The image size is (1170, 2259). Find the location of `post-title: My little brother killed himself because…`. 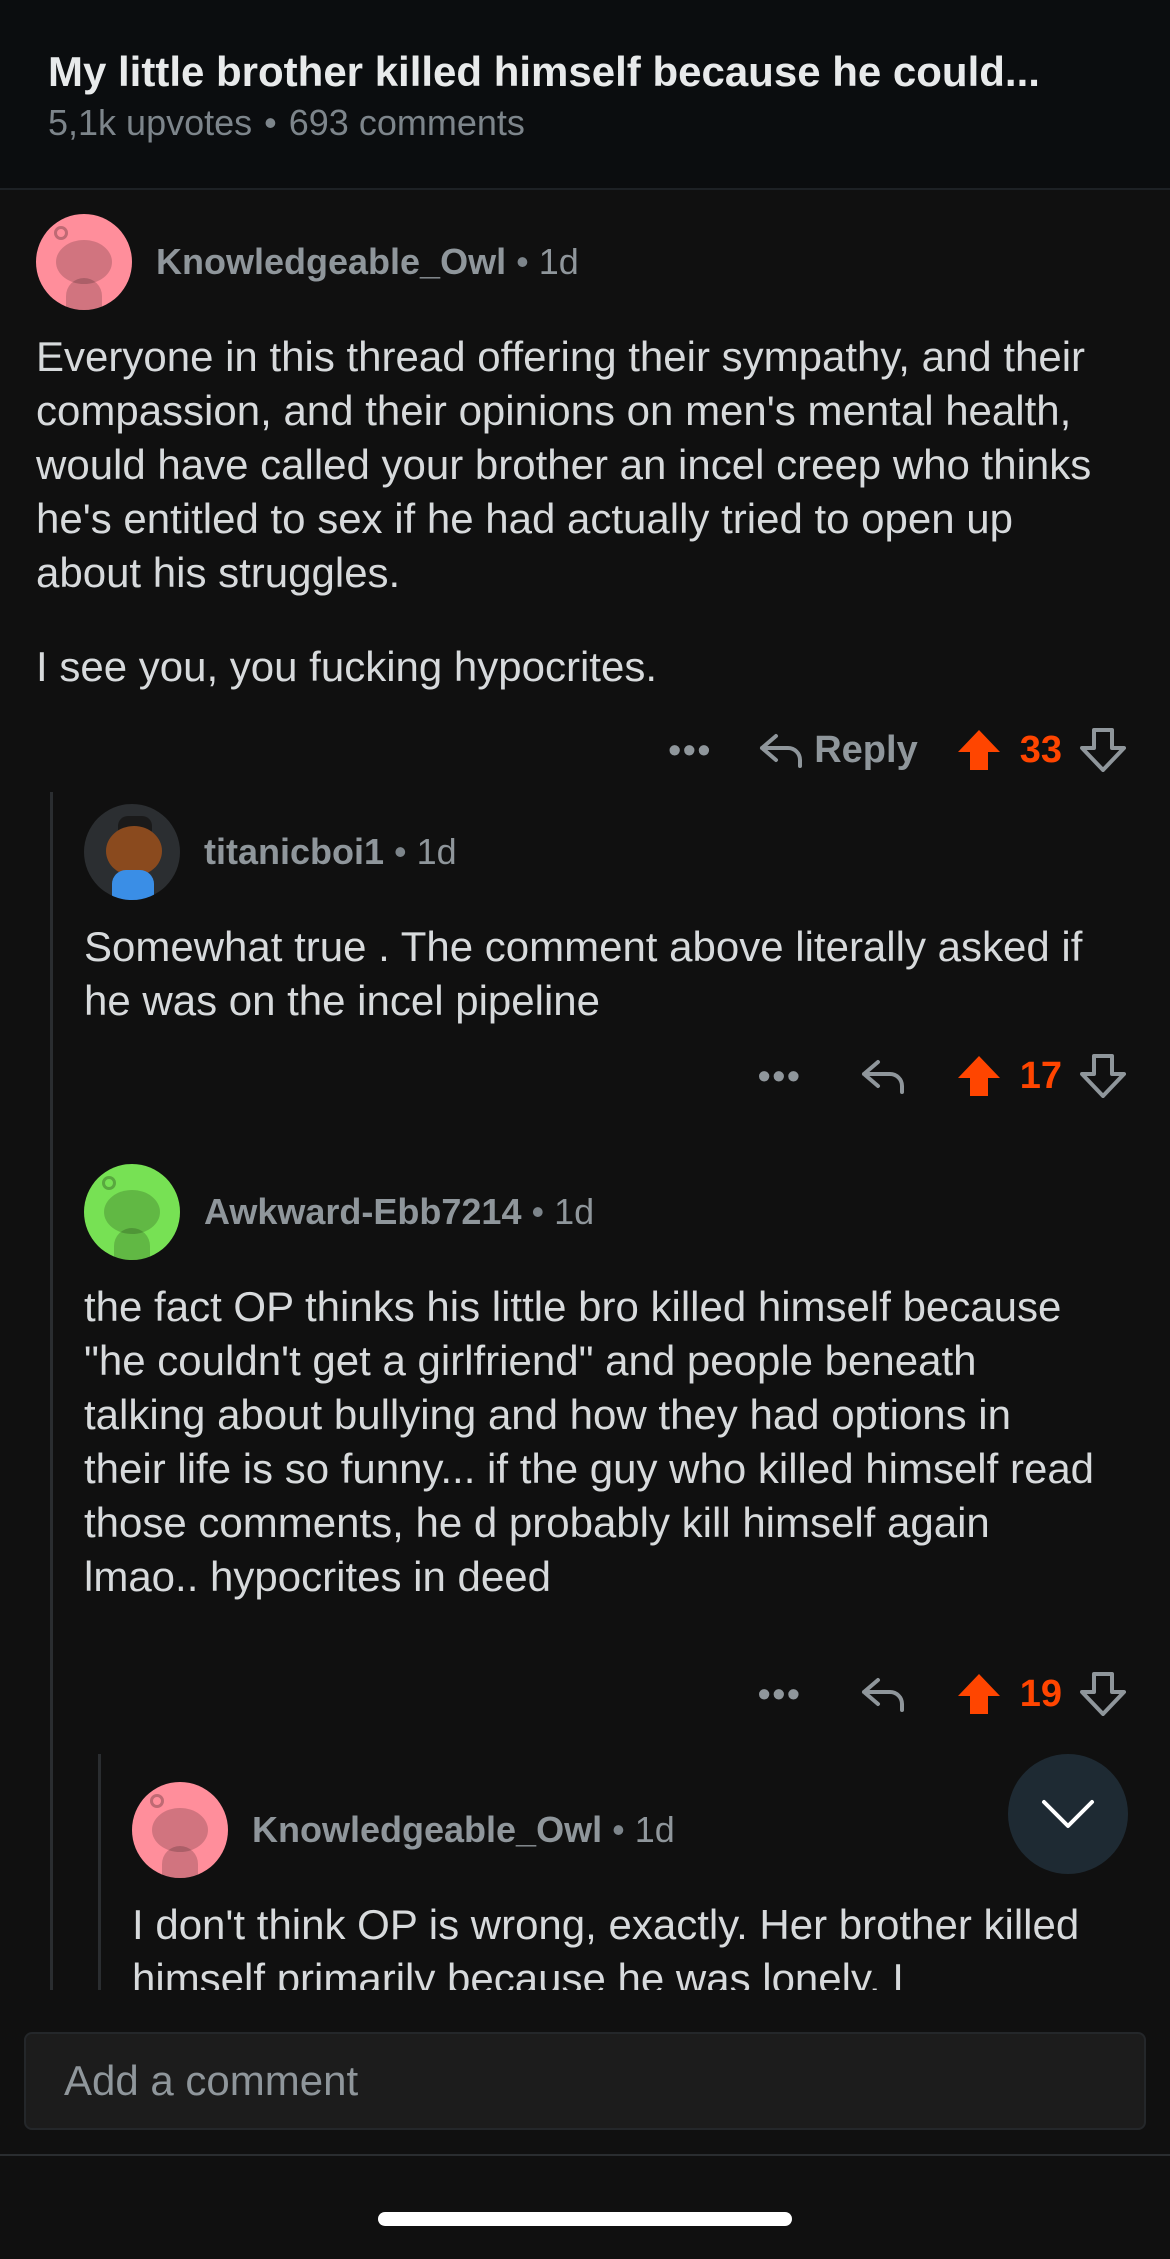

post-title: My little brother killed himself because… is located at coordinates (593, 72).